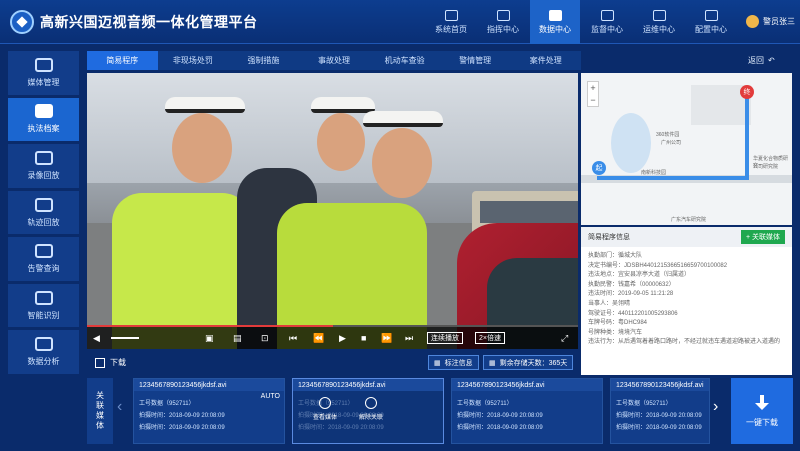 Image resolution: width=800 pixels, height=451 pixels. I want to click on clip-icon: ▤, so click(237, 338).